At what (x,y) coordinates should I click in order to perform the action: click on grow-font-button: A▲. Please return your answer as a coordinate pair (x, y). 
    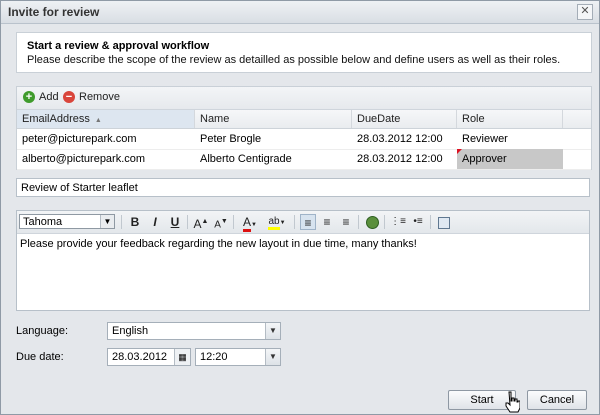
    Looking at the image, I should click on (201, 222).